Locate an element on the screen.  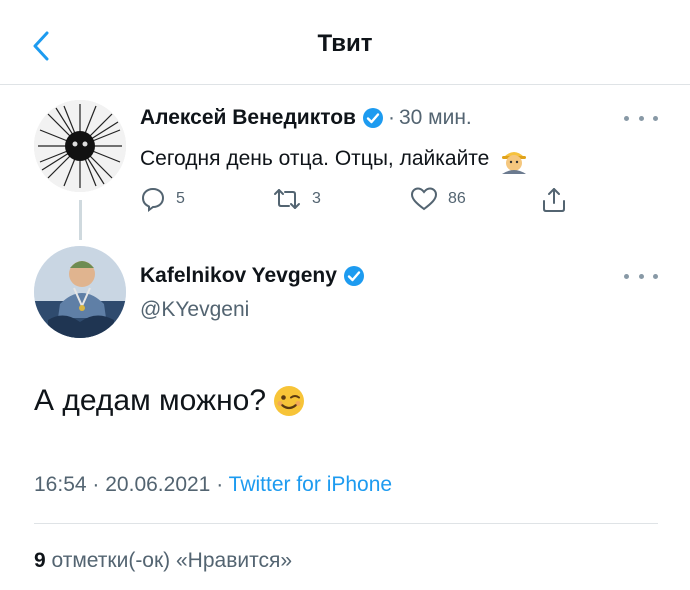
retweet-icon is located at coordinates (287, 199).